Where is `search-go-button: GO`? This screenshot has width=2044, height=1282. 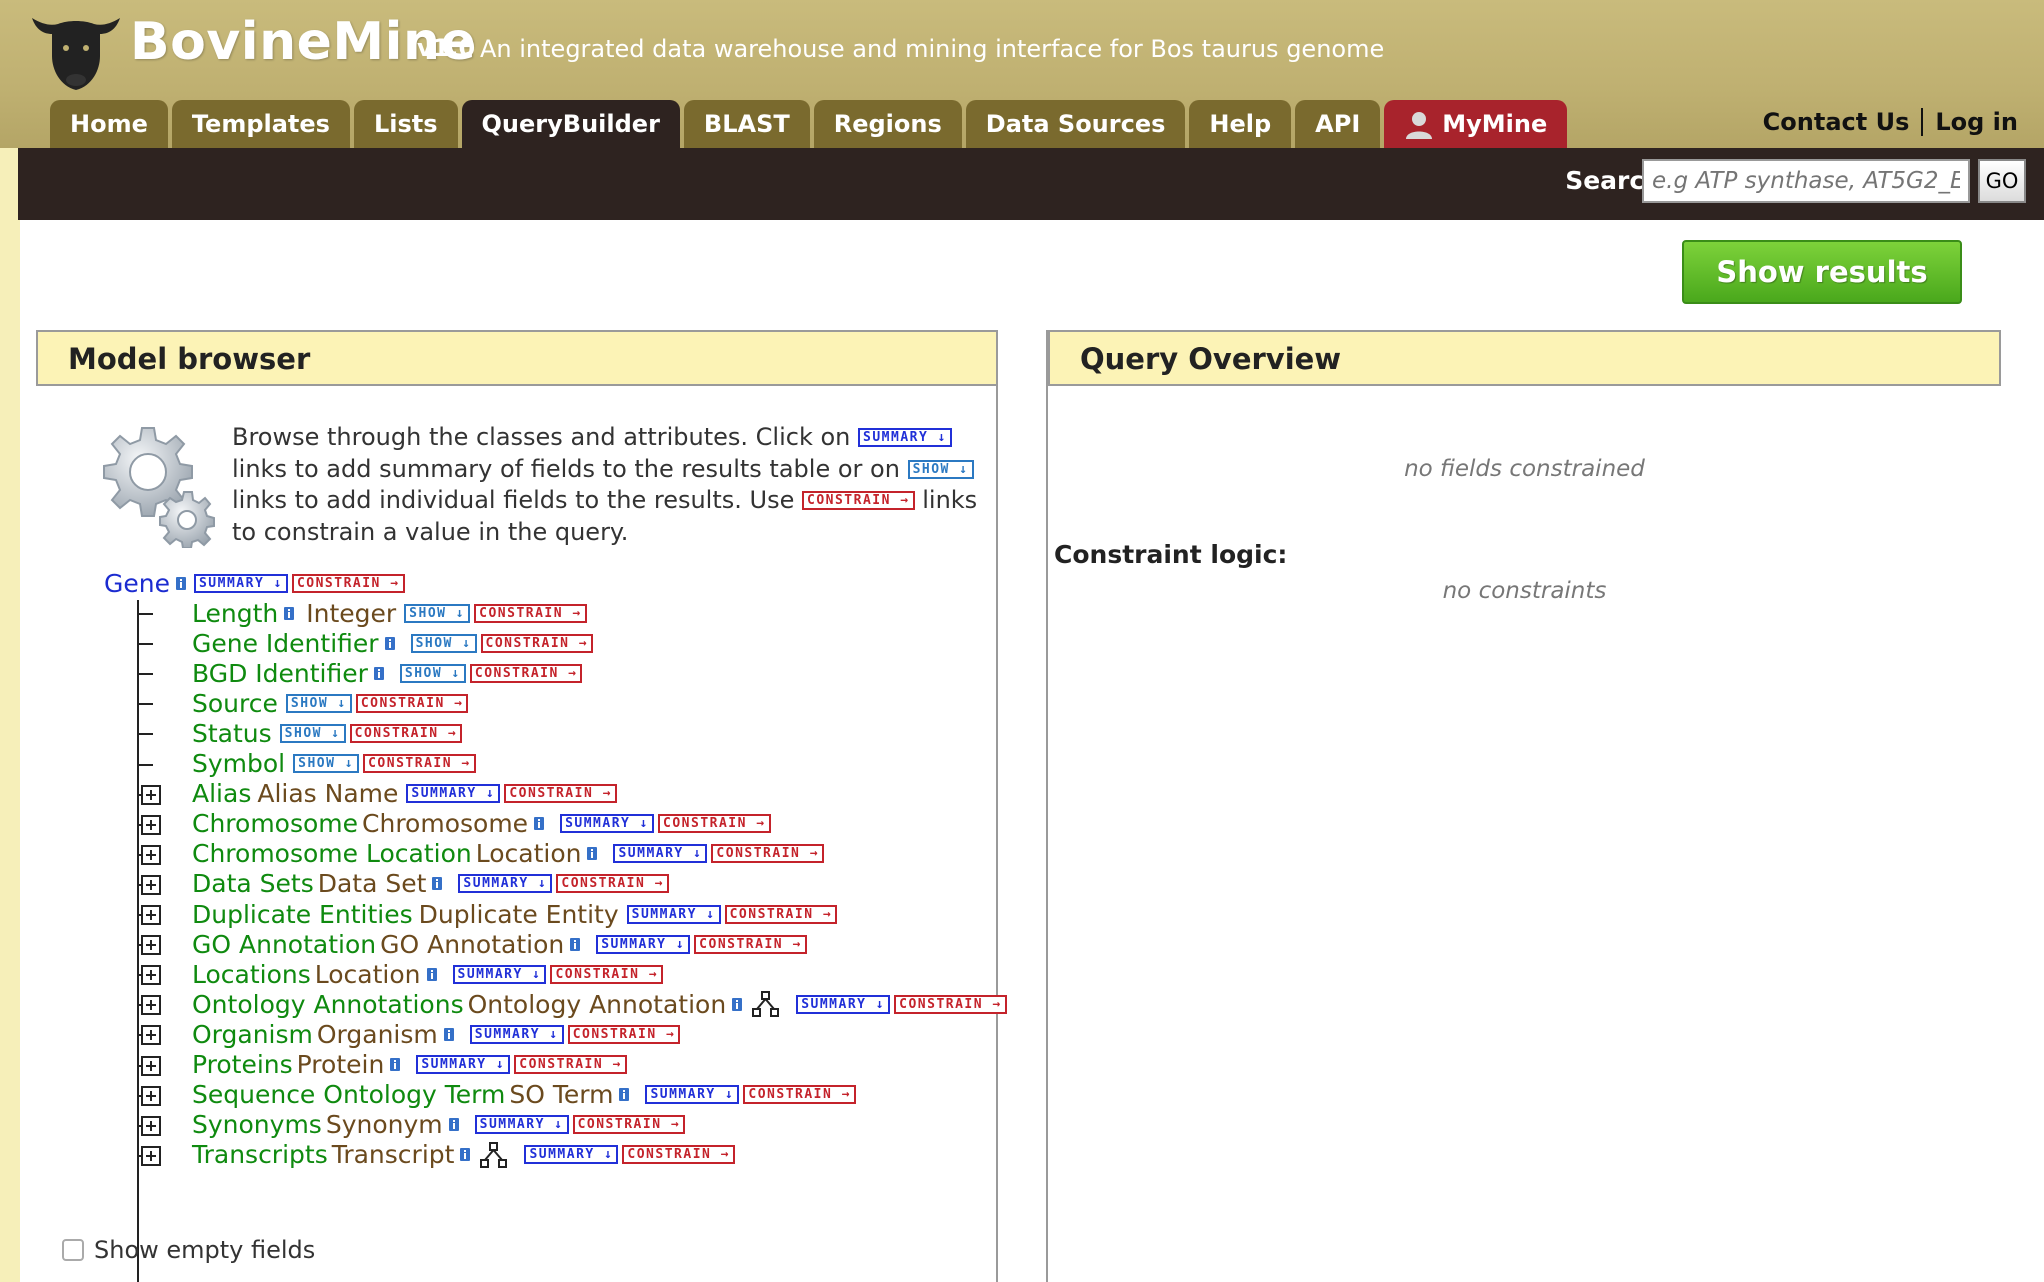
search-go-button: GO is located at coordinates (2002, 181).